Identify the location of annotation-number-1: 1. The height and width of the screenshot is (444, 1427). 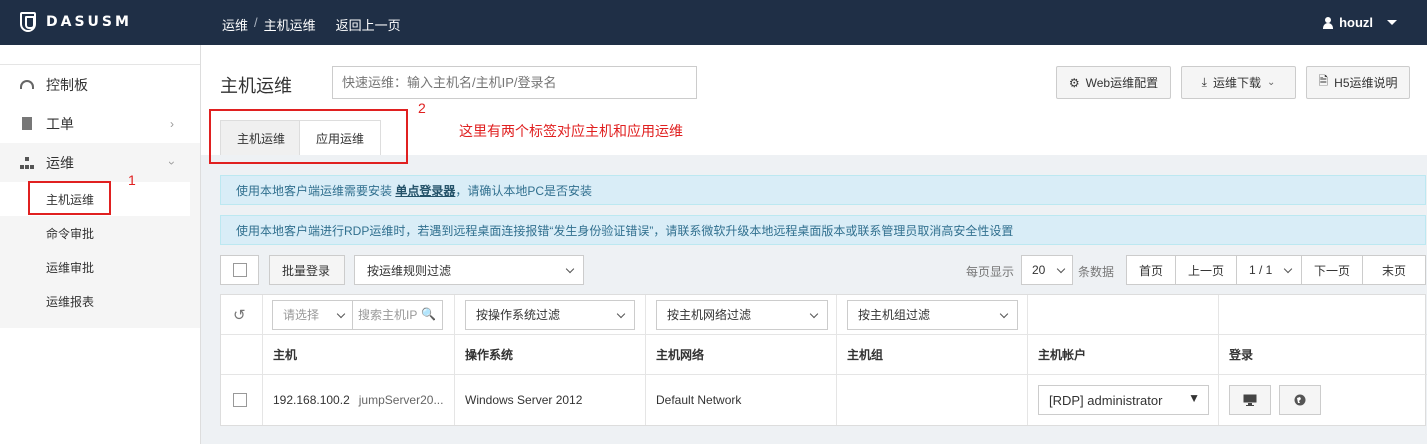
(132, 180).